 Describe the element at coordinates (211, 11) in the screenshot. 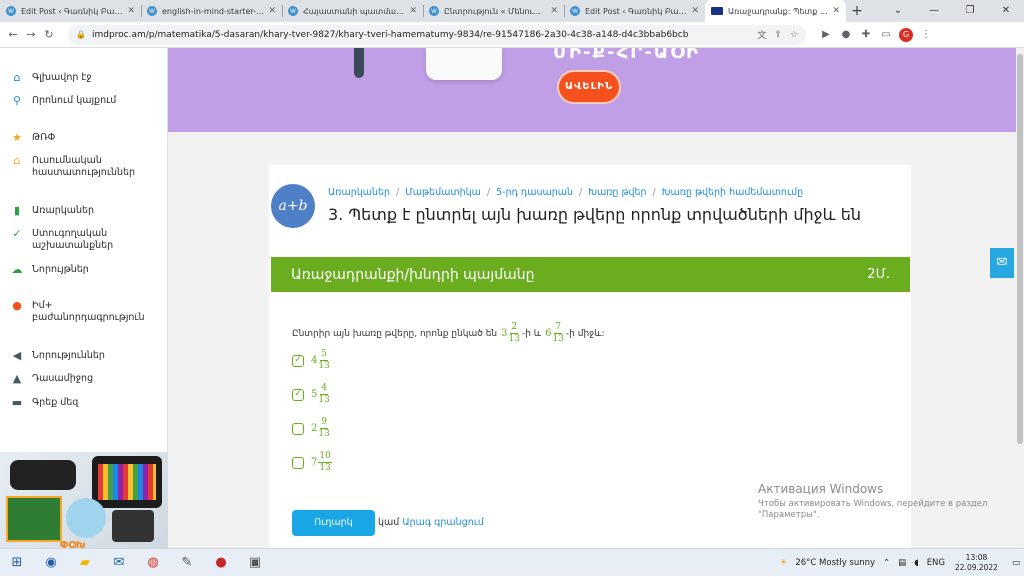

I see `browser-tab: Wenglish-in-mind-starter-1.pdf✕` at that location.